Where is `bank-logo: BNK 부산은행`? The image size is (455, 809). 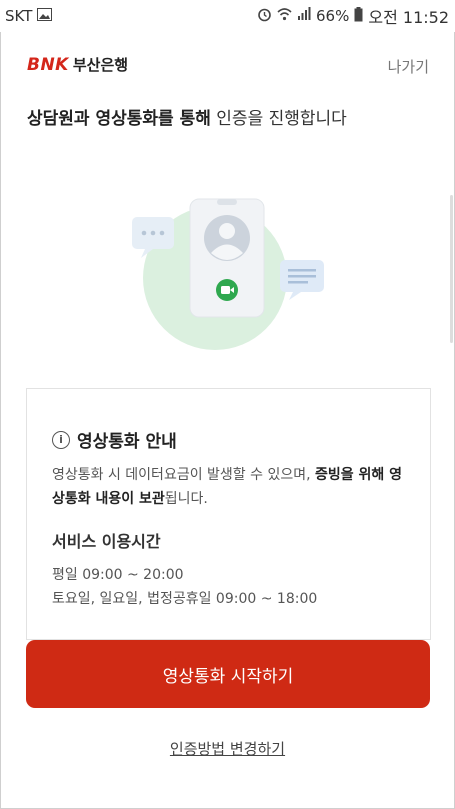
bank-logo: BNK 부산은행 is located at coordinates (77, 64).